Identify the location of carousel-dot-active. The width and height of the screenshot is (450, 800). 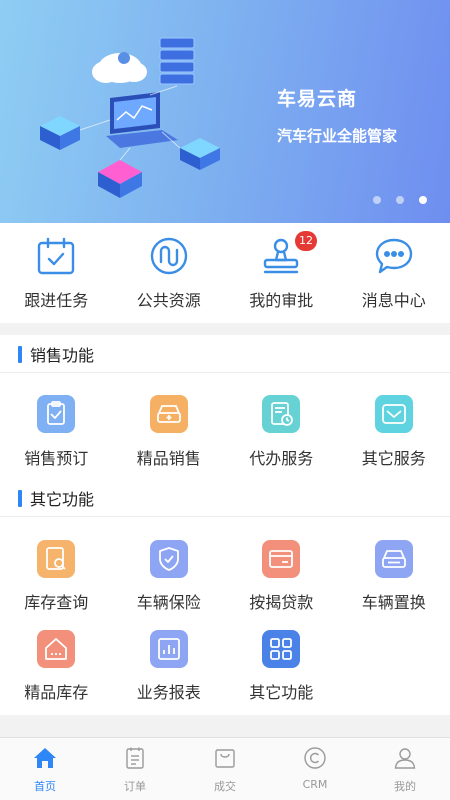
(423, 200).